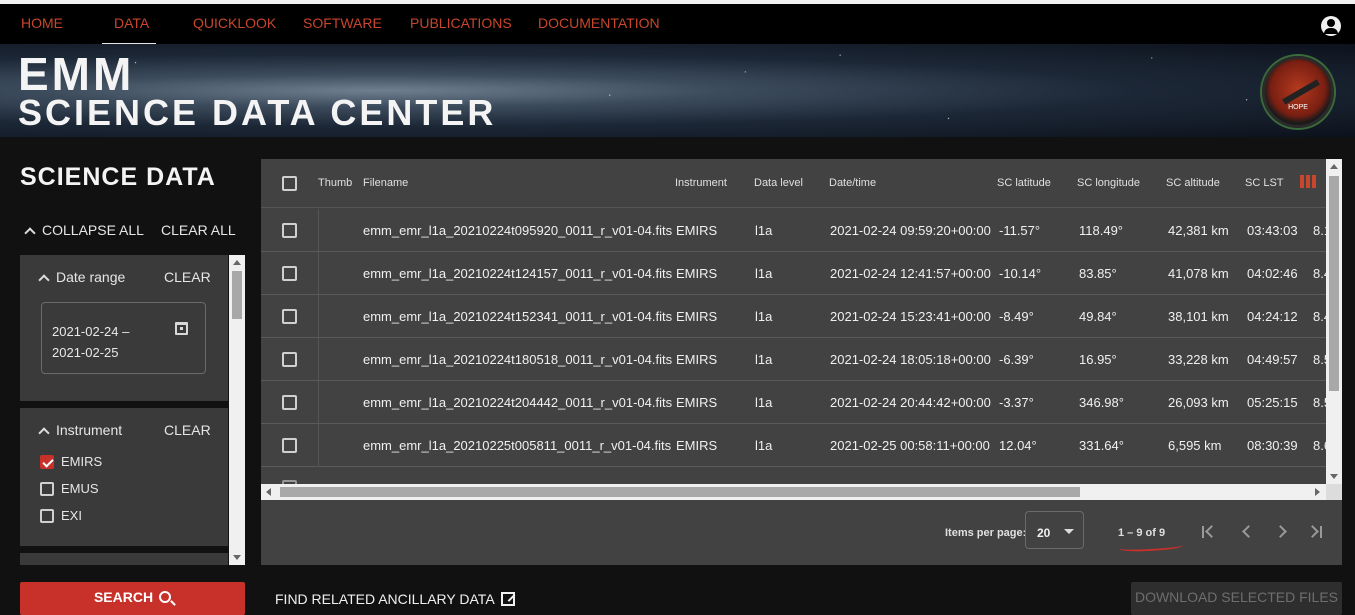 This screenshot has width=1355, height=615. What do you see at coordinates (1331, 26) in the screenshot?
I see `account-circle-icon` at bounding box center [1331, 26].